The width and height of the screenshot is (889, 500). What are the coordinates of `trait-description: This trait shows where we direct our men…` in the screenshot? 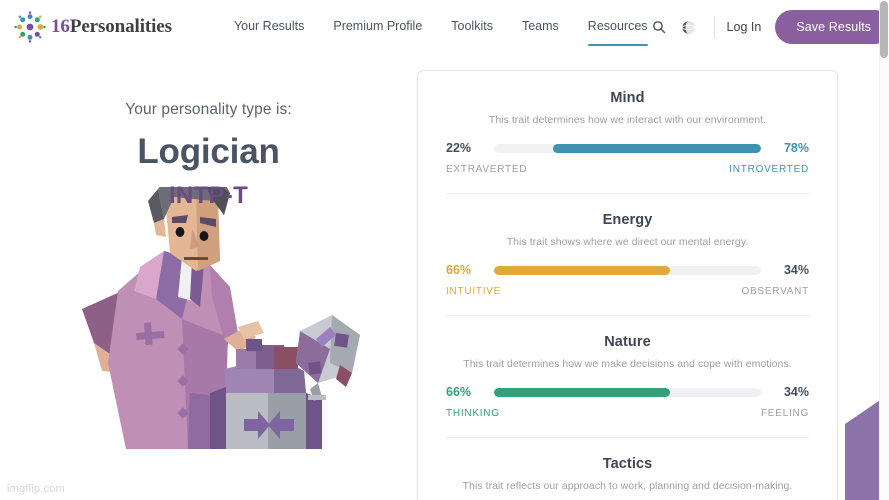 It's located at (627, 242).